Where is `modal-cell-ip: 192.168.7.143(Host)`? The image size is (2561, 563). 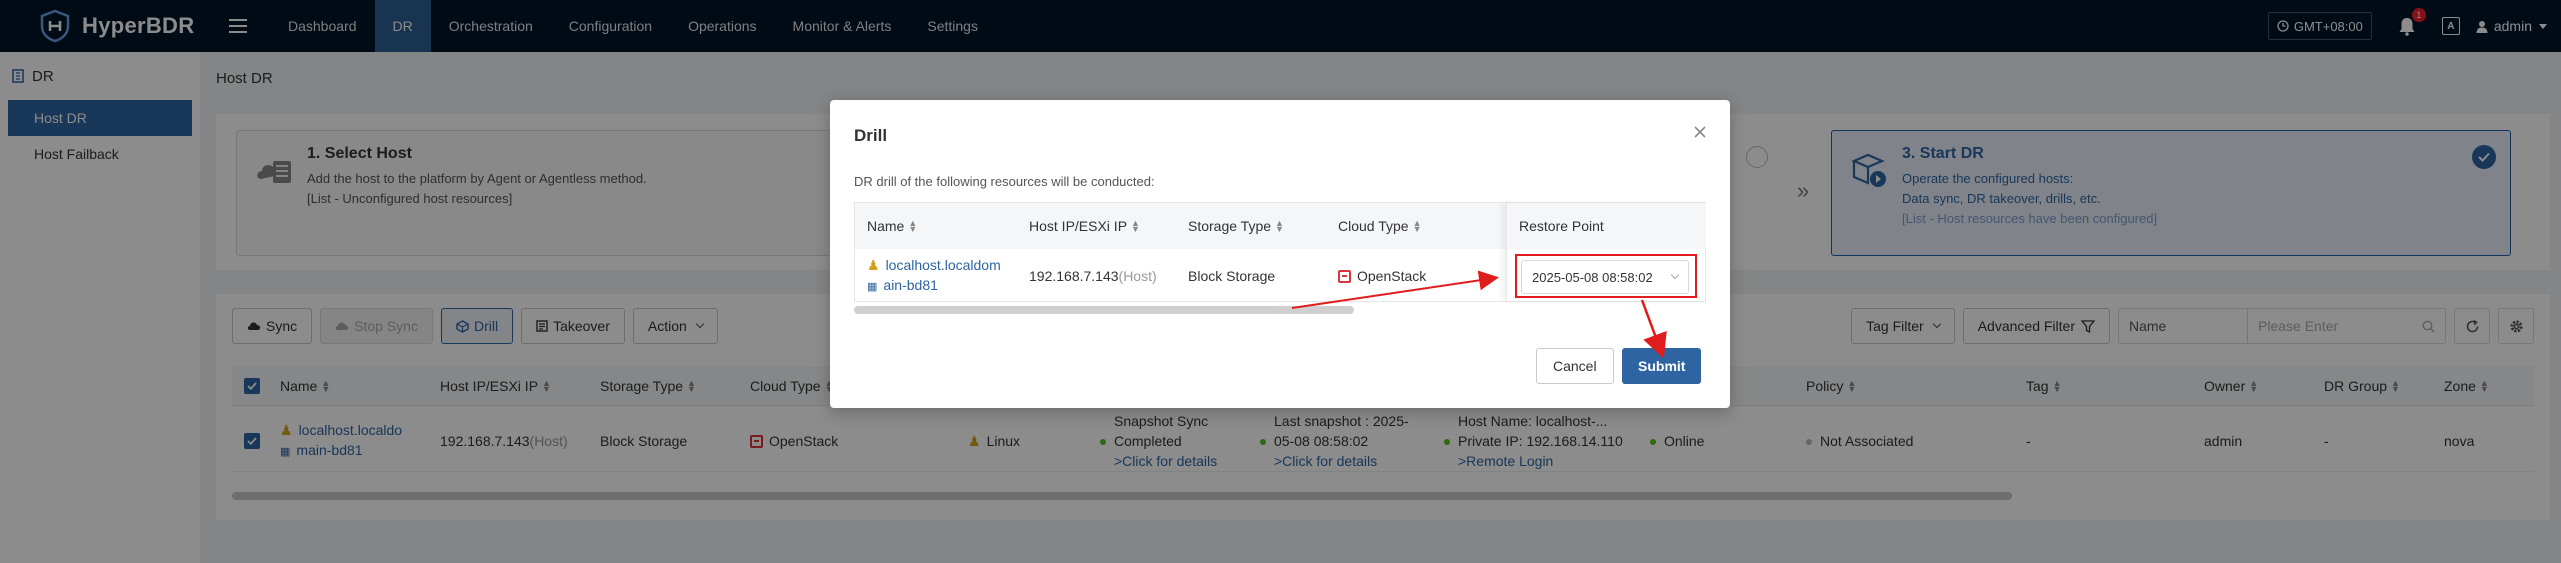
modal-cell-ip: 192.168.7.143(Host) is located at coordinates (1093, 276).